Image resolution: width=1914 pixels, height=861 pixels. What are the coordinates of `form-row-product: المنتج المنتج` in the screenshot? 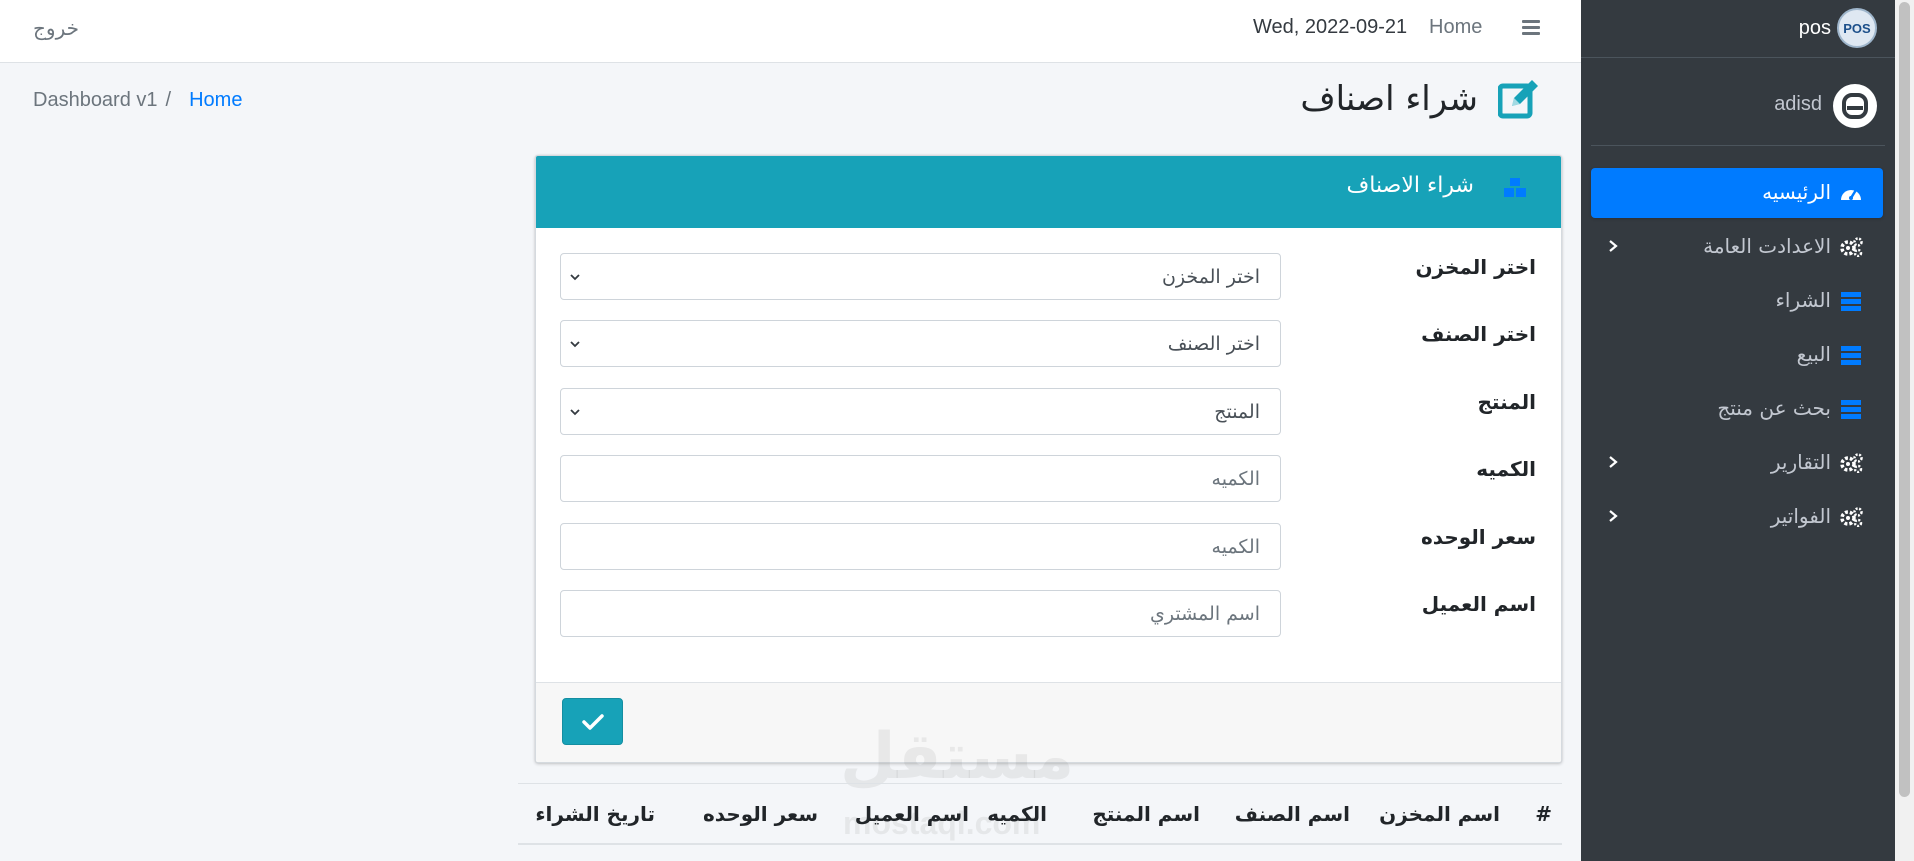 It's located at (1048, 412).